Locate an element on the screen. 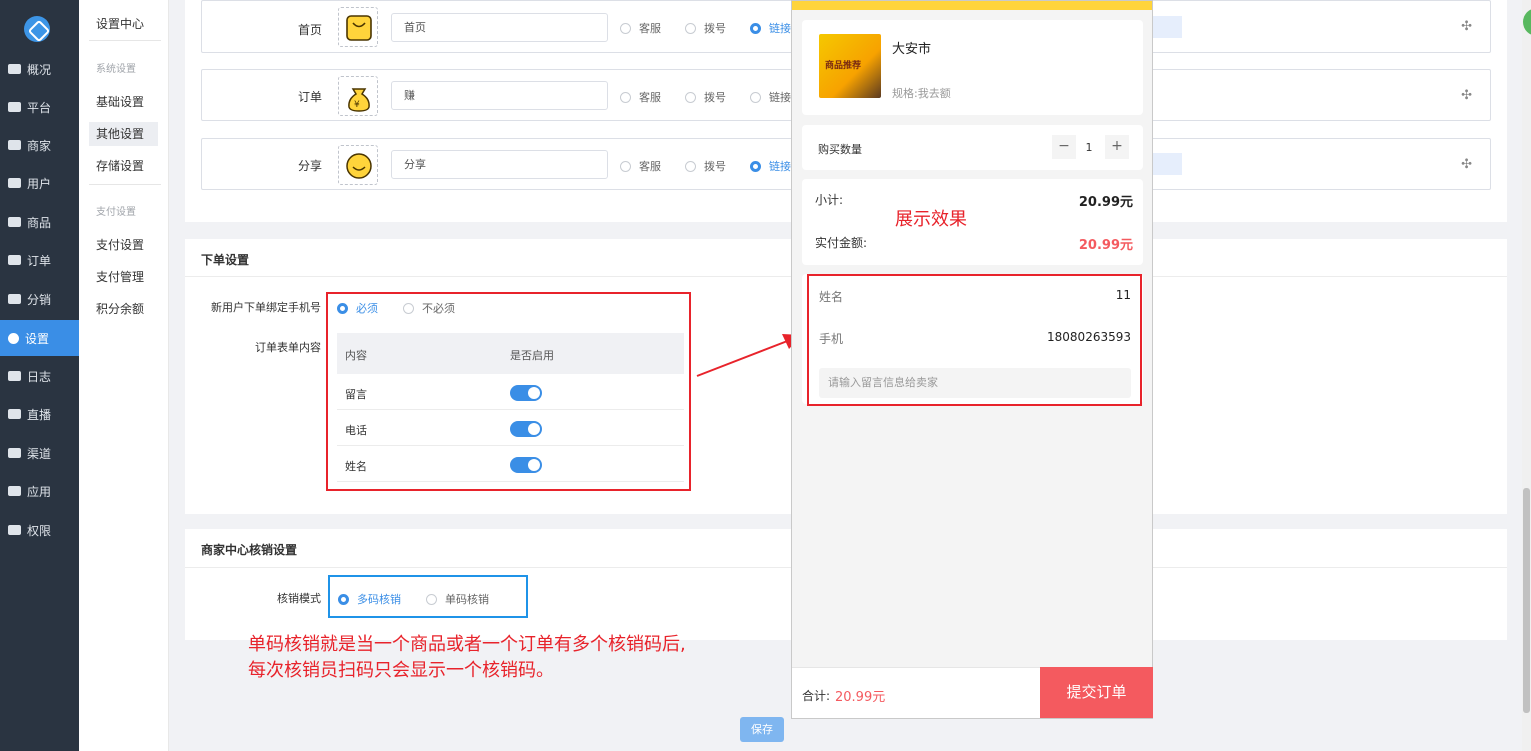  main-sidebar: 概况 平台 商家 用户 商品 订单 分销 设置 日志 直播 渠道 应用 权限 is located at coordinates (39, 375).